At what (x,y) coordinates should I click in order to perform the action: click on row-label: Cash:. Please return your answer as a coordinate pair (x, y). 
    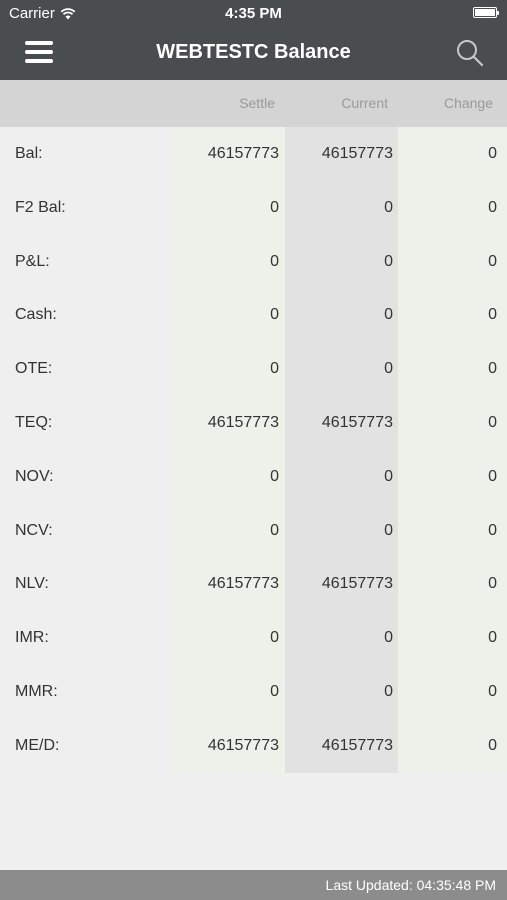
    Looking at the image, I should click on (36, 315).